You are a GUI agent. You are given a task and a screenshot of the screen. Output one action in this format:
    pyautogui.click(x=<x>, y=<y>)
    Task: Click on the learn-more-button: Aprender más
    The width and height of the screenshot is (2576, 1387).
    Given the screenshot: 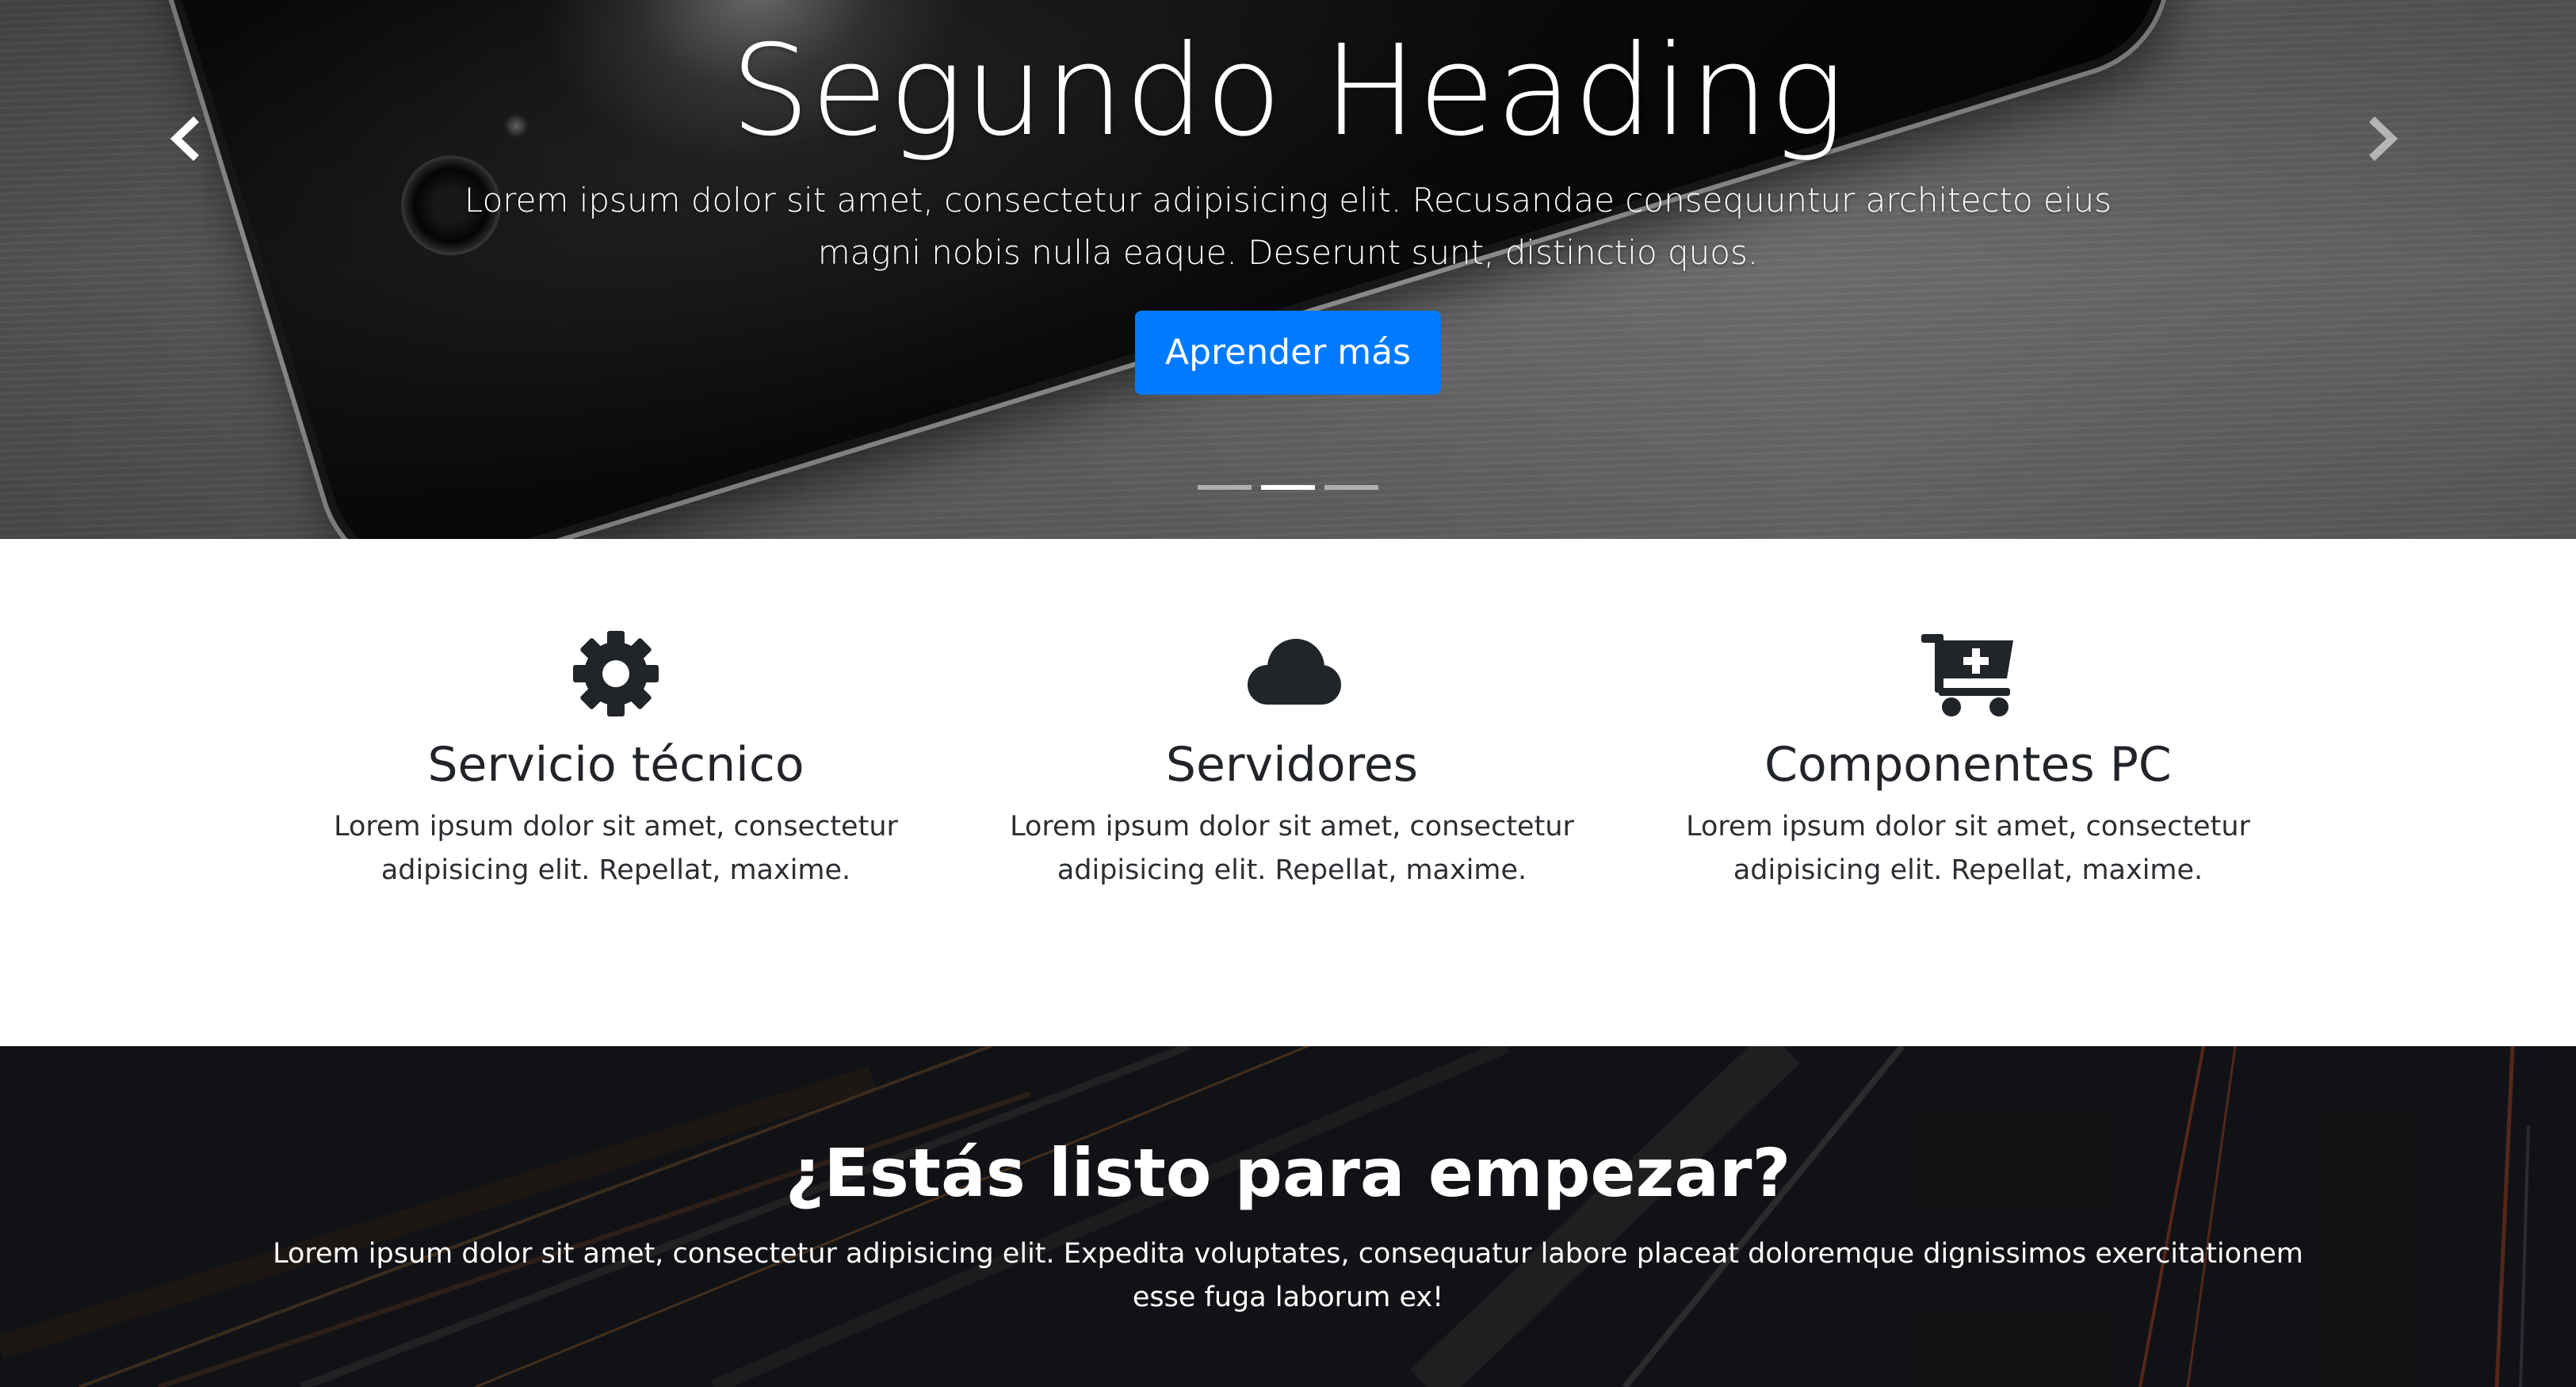 What is the action you would take?
    pyautogui.click(x=1288, y=353)
    